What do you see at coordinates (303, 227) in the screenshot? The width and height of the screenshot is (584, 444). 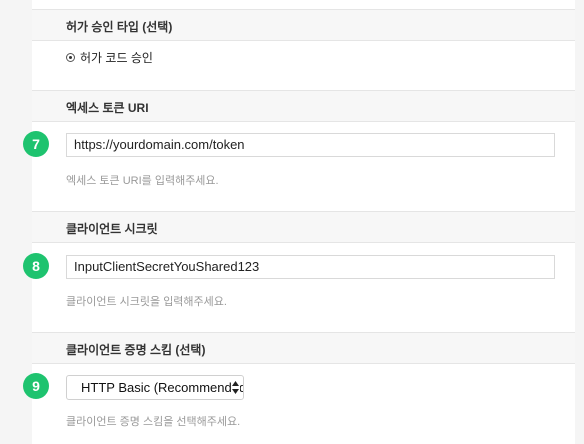 I see `client-secret-header: 클라이언트 시크릿` at bounding box center [303, 227].